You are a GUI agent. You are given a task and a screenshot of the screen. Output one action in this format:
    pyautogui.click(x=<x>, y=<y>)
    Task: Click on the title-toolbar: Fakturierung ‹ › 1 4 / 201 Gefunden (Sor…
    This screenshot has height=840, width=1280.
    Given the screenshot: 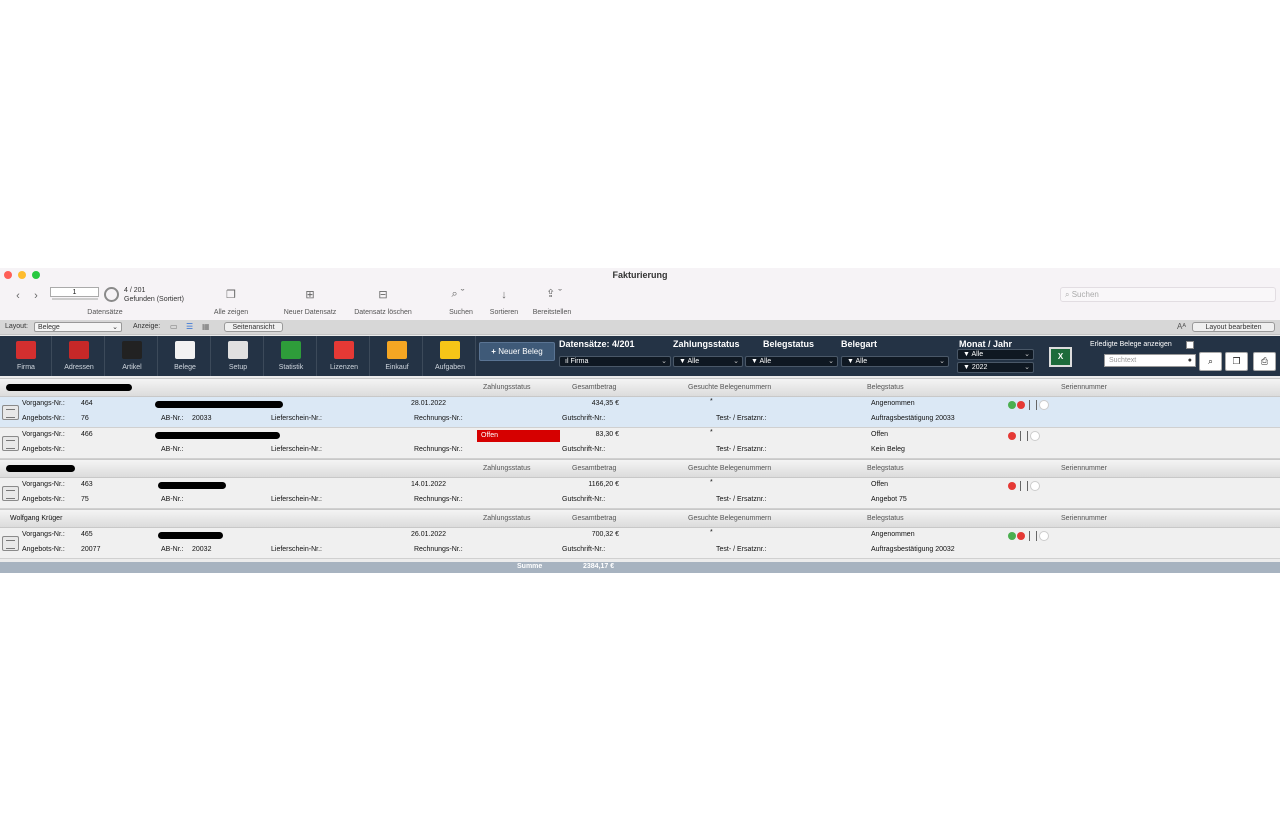 What is the action you would take?
    pyautogui.click(x=640, y=294)
    